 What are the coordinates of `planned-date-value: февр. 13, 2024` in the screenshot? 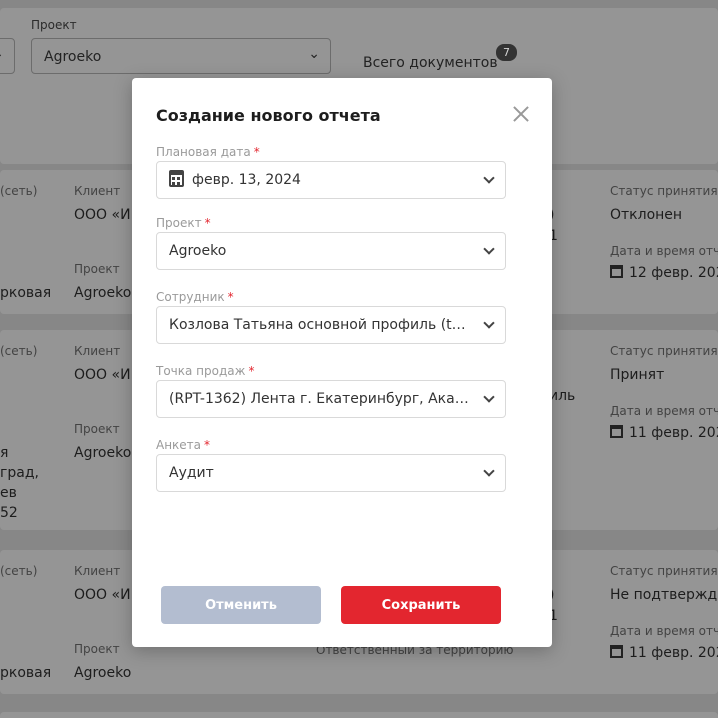 It's located at (246, 180).